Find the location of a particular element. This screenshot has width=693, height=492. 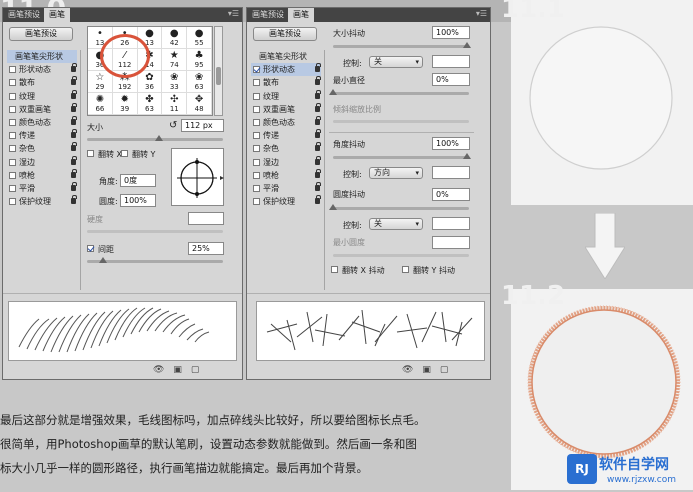

spacing-field: 25% is located at coordinates (206, 248).